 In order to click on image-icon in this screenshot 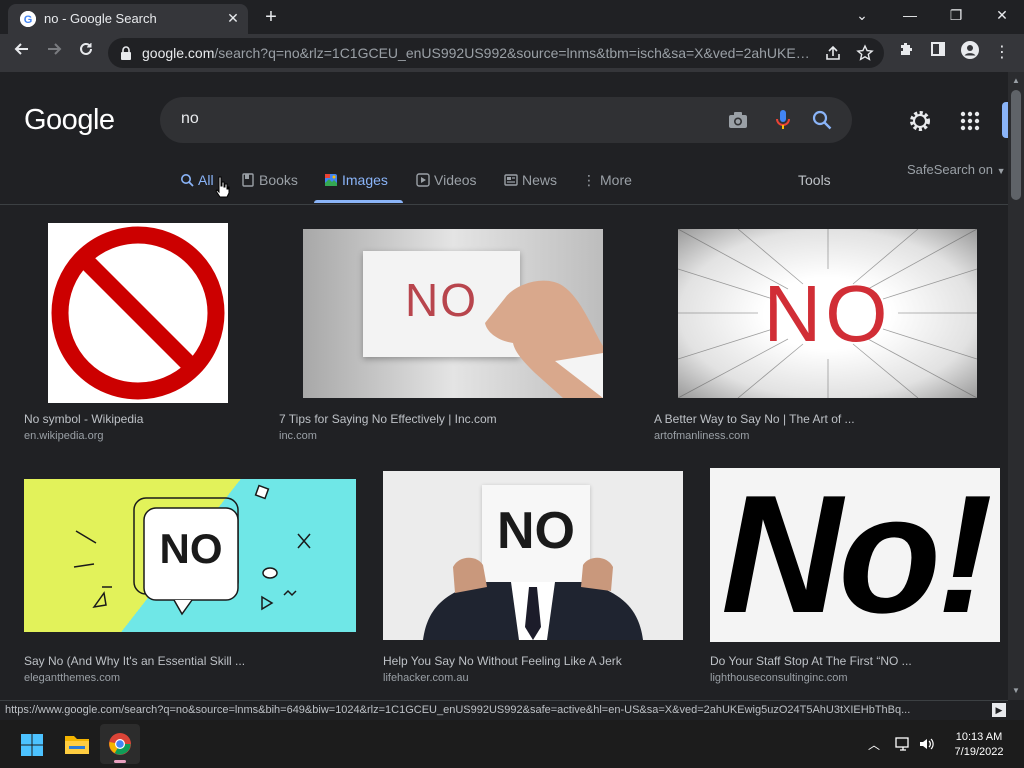, I will do `click(331, 180)`.